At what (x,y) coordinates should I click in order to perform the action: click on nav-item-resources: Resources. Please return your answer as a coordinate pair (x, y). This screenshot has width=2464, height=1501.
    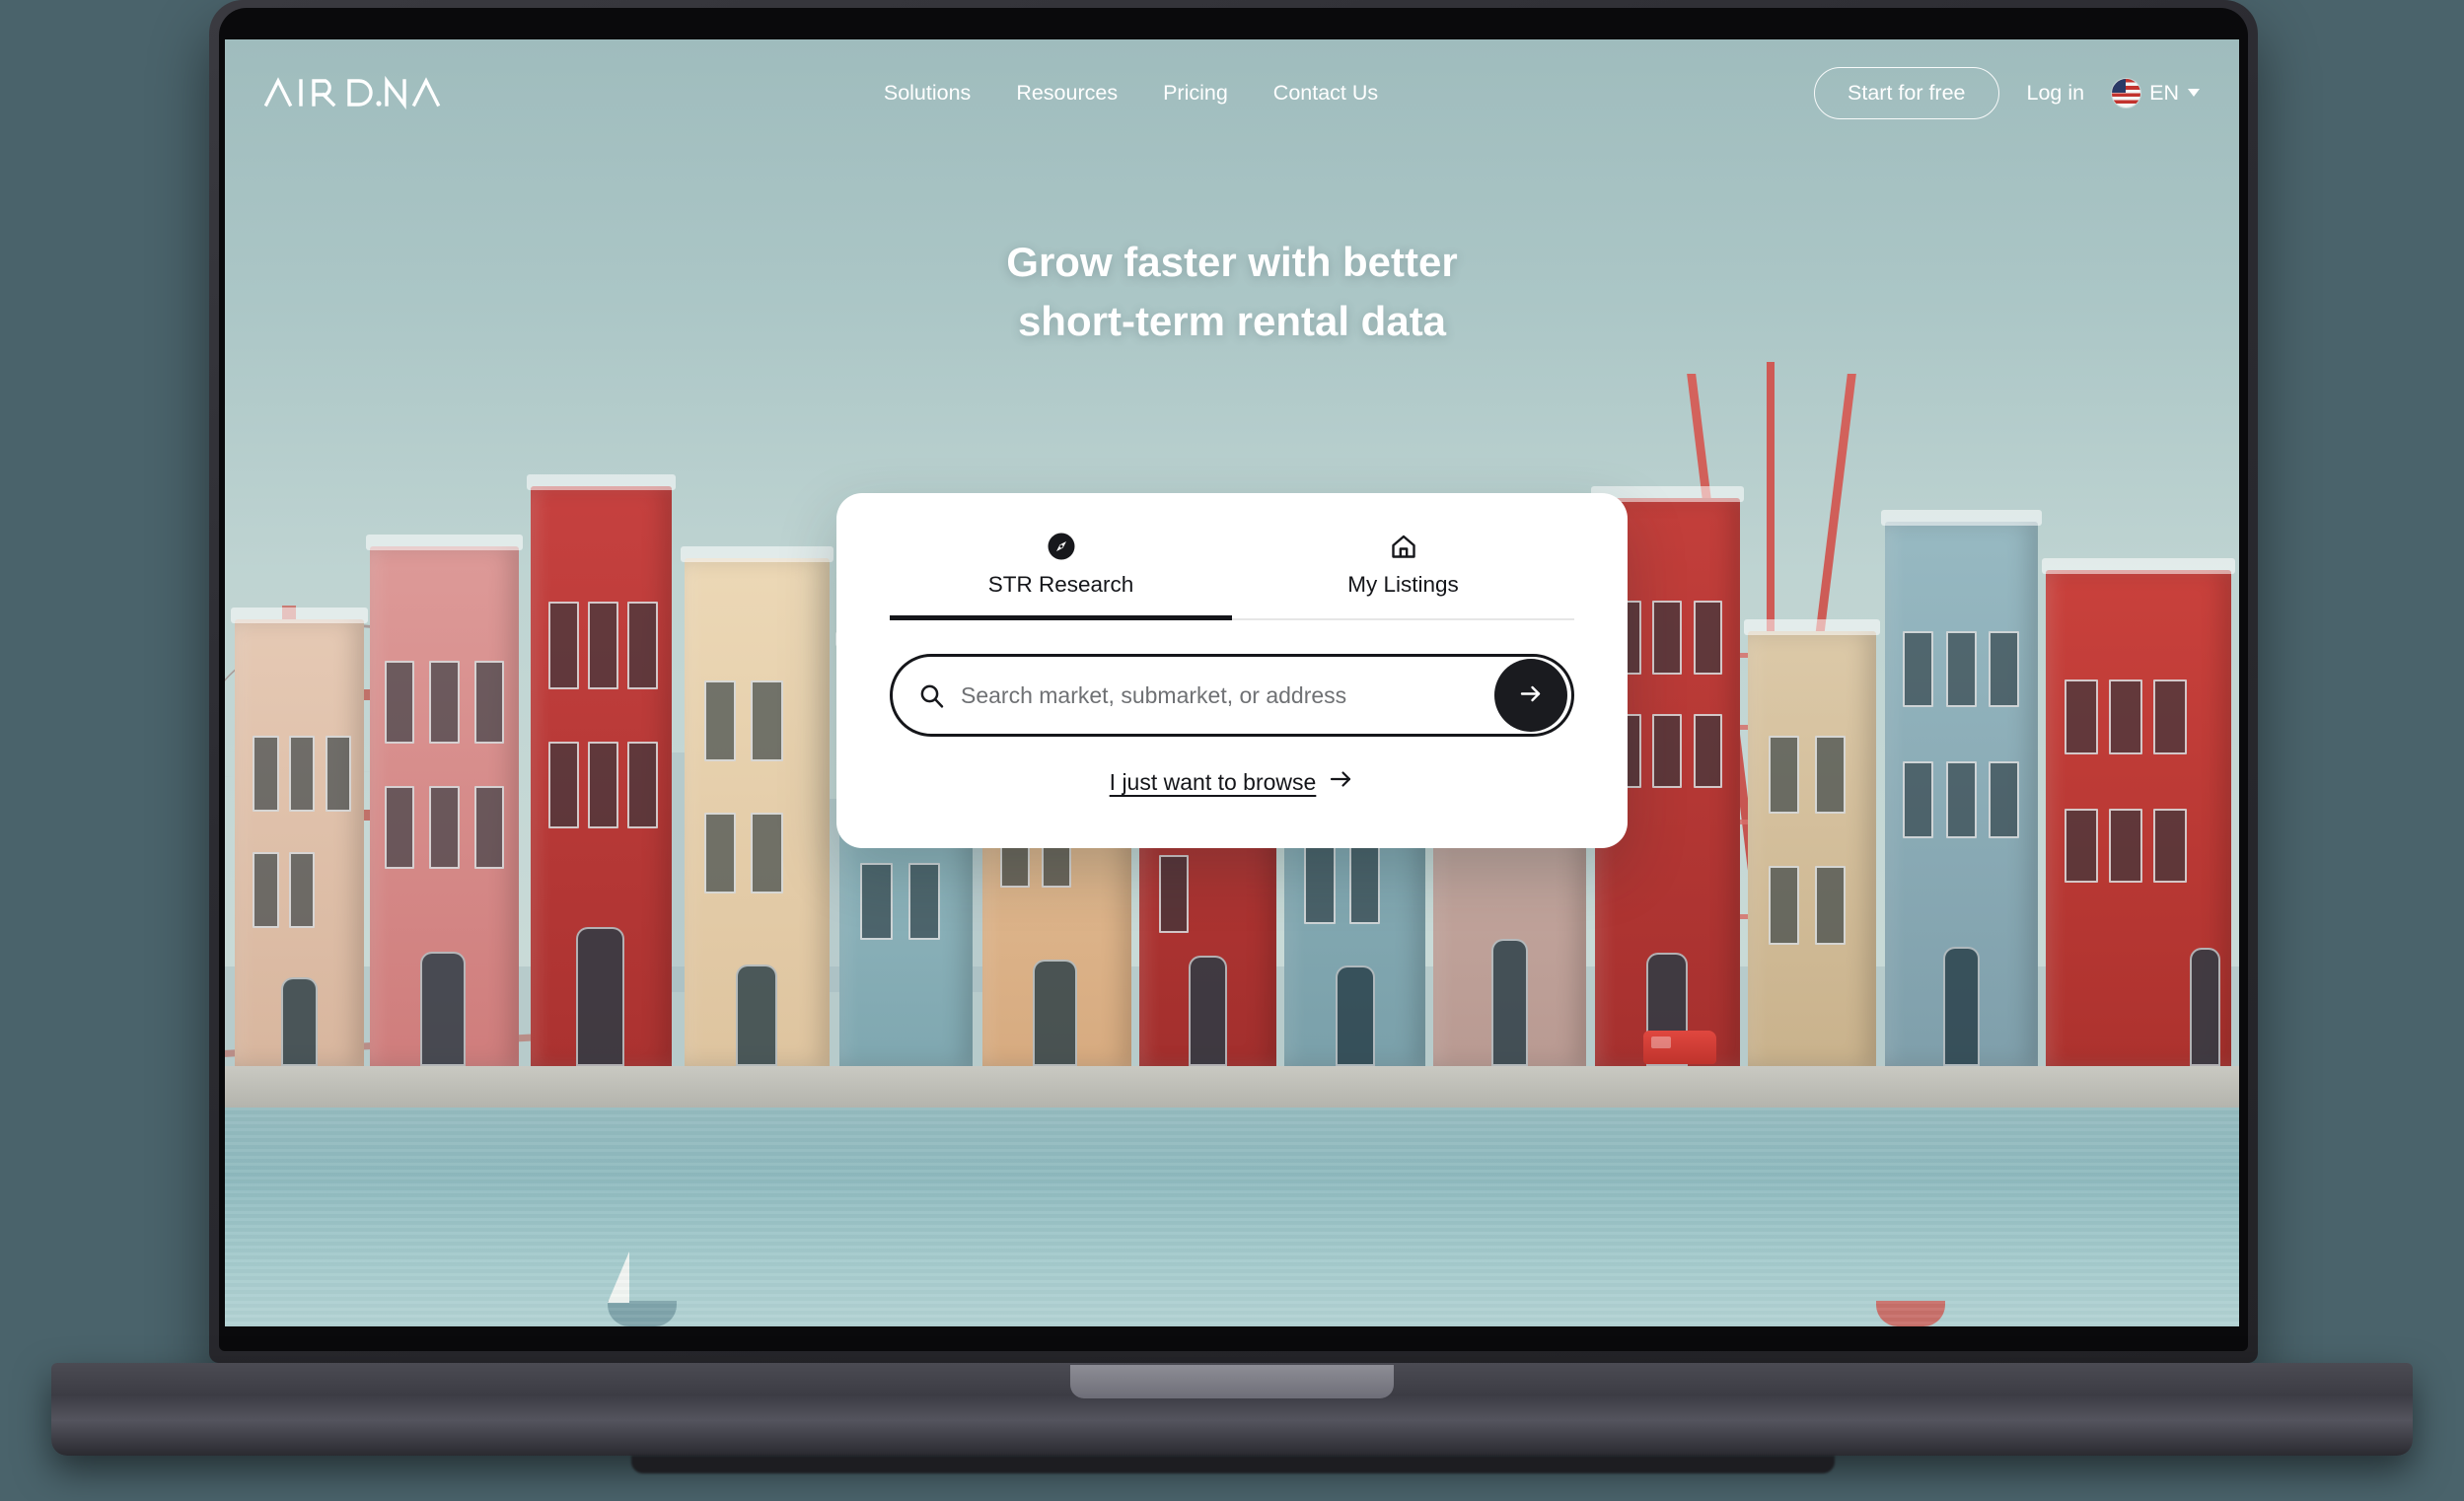
    Looking at the image, I should click on (1067, 93).